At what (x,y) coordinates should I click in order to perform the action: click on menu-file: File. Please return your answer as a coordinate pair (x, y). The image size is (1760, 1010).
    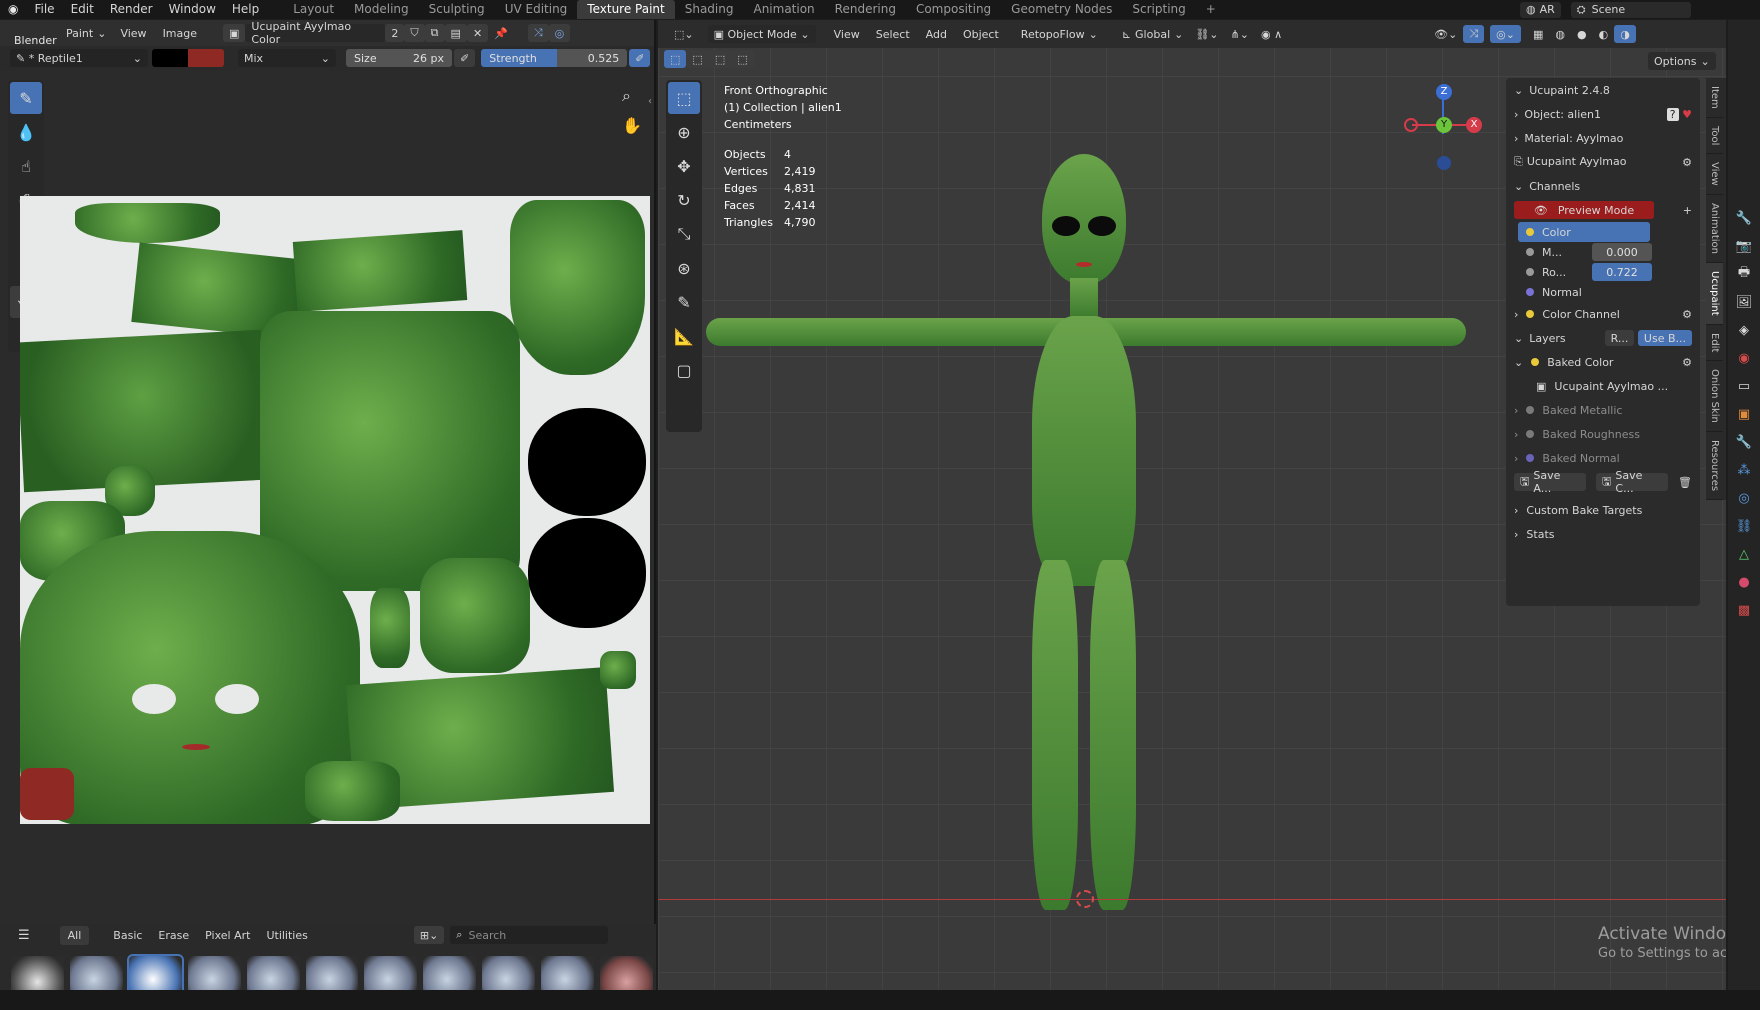
    Looking at the image, I should click on (44, 9).